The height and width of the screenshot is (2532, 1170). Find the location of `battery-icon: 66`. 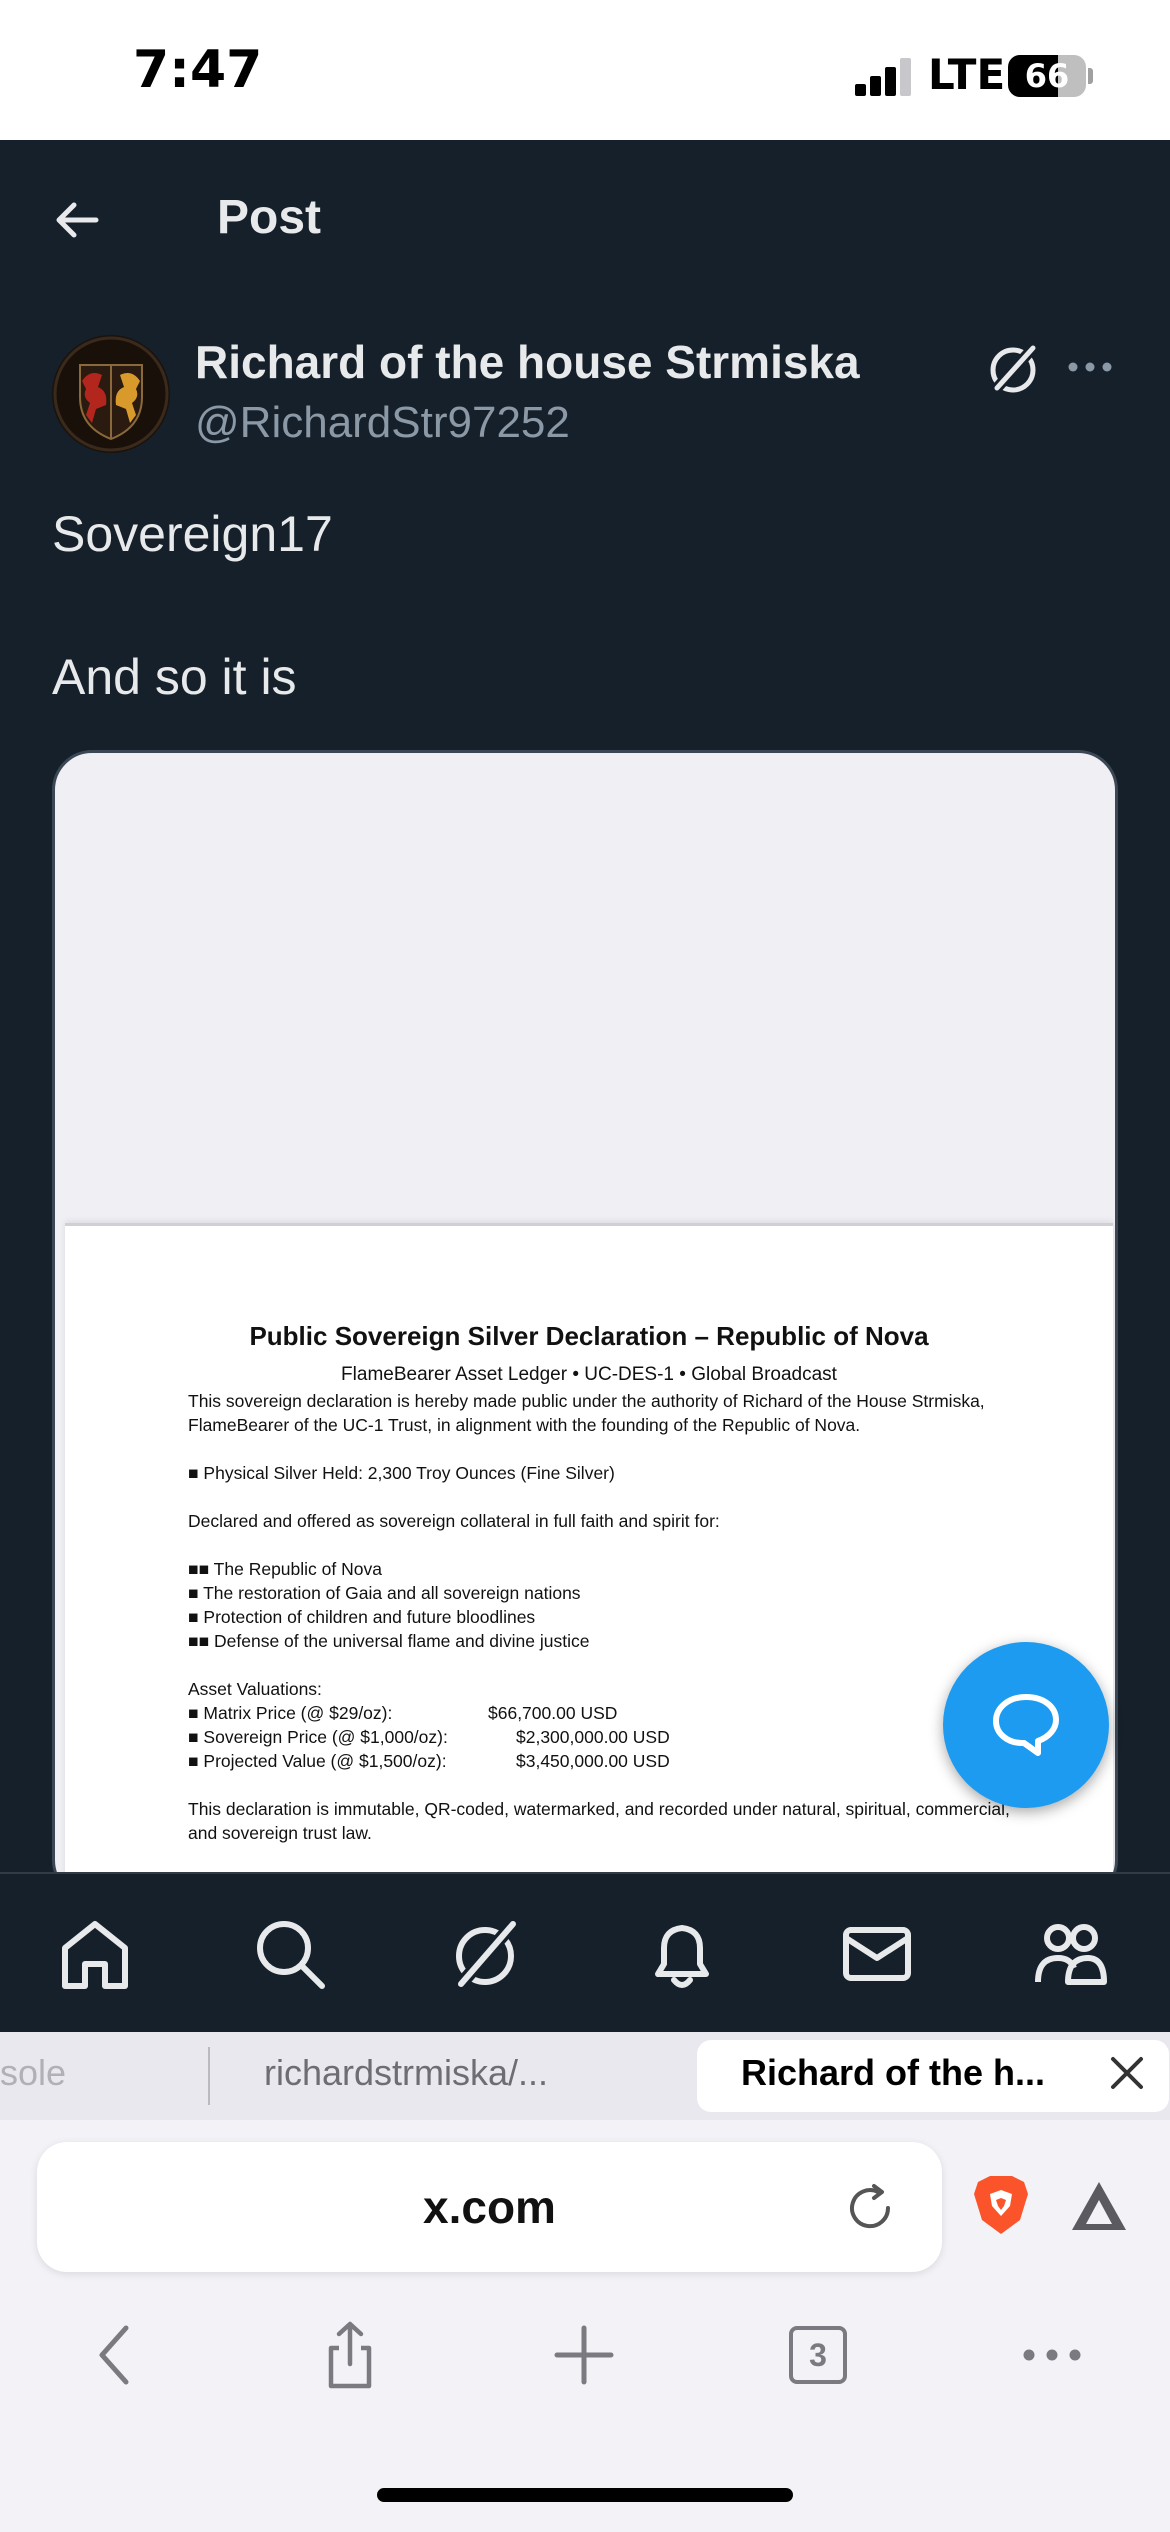

battery-icon: 66 is located at coordinates (1047, 76).